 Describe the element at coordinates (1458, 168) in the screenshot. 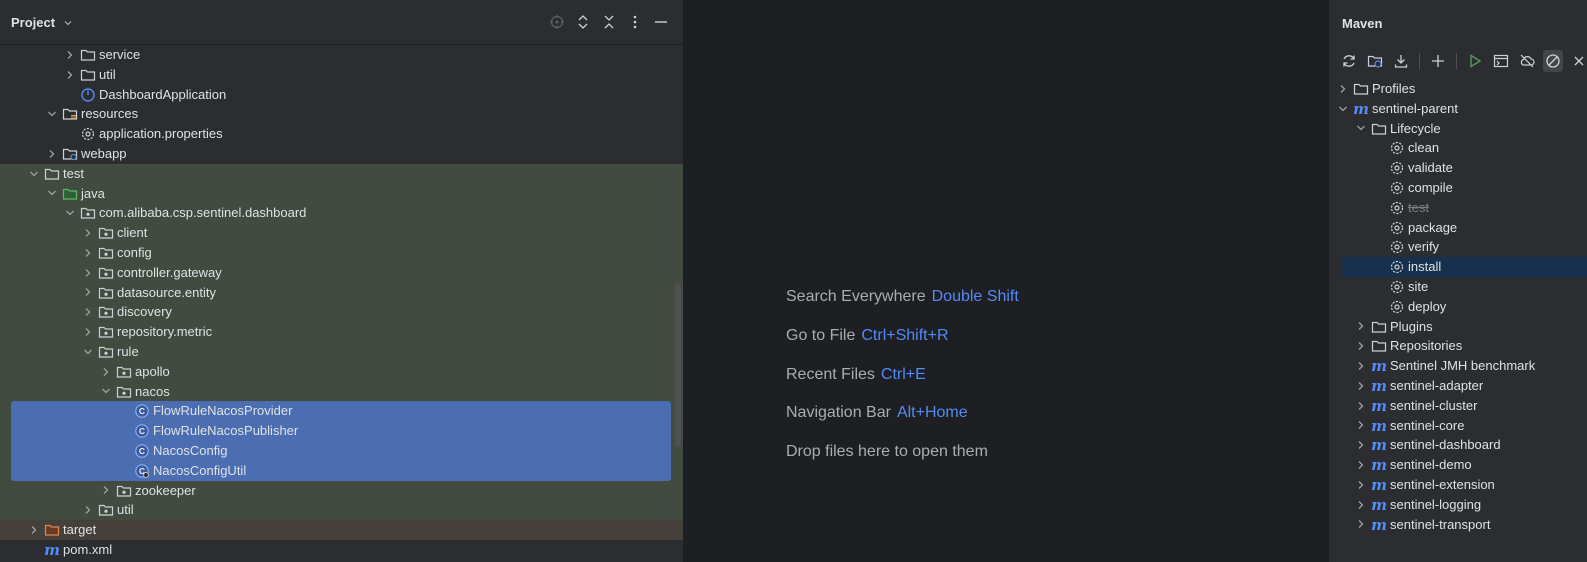

I see `lifecycle-goal: validate` at that location.